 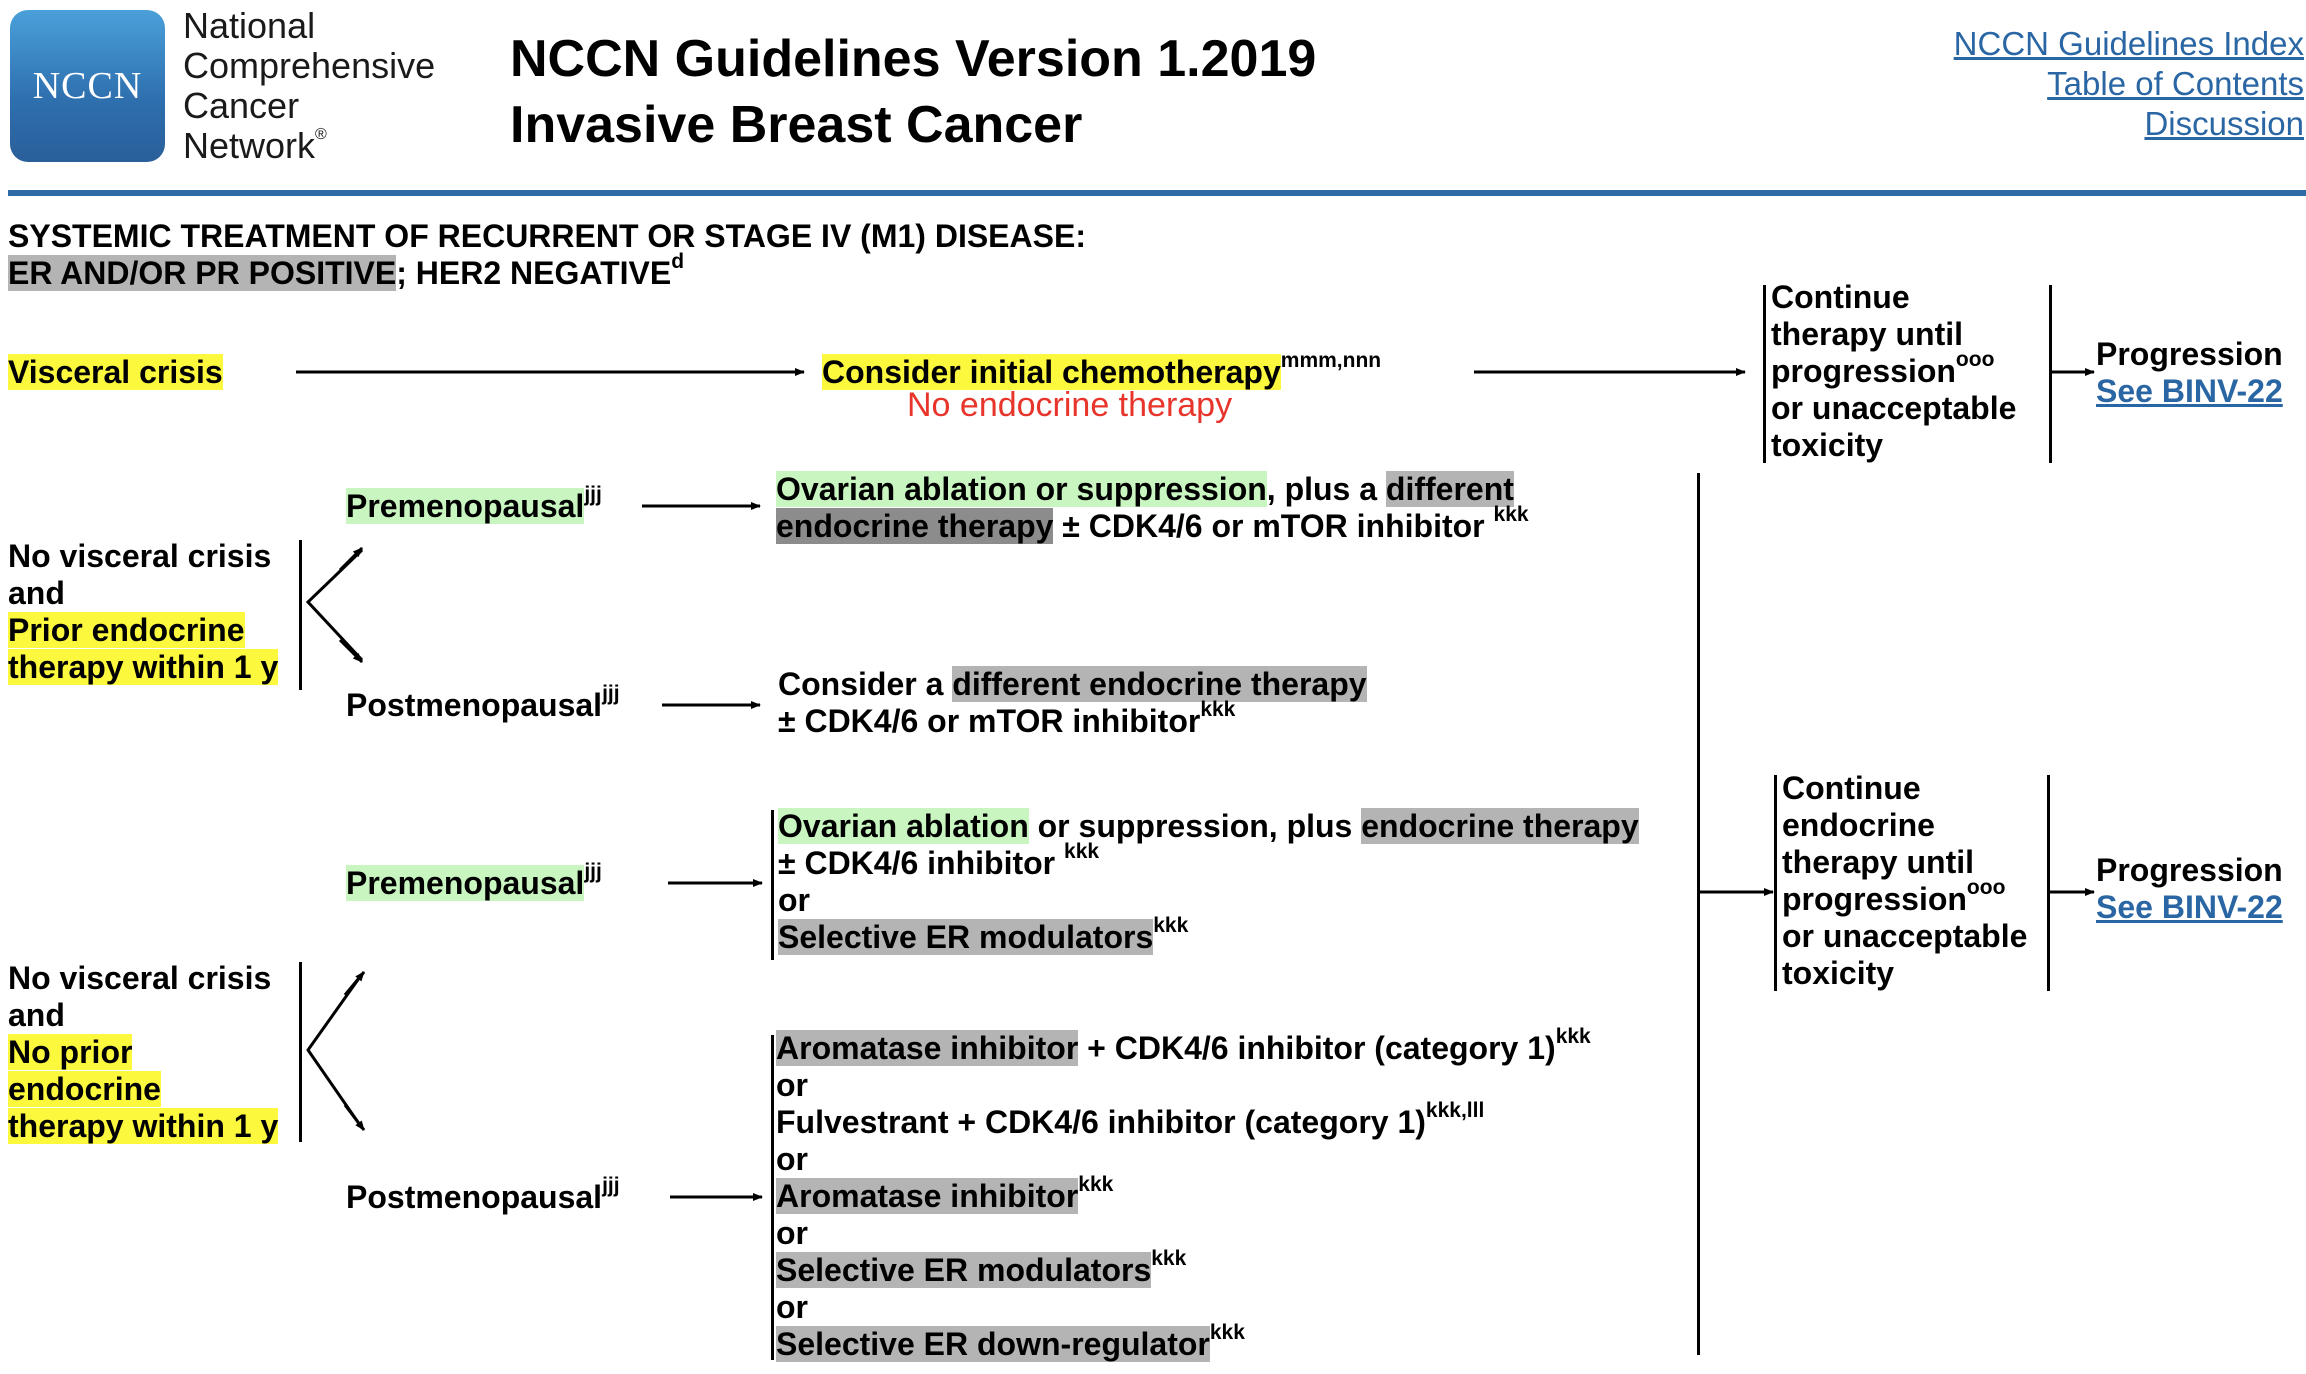 I want to click on different-highlight: different, so click(x=1449, y=489).